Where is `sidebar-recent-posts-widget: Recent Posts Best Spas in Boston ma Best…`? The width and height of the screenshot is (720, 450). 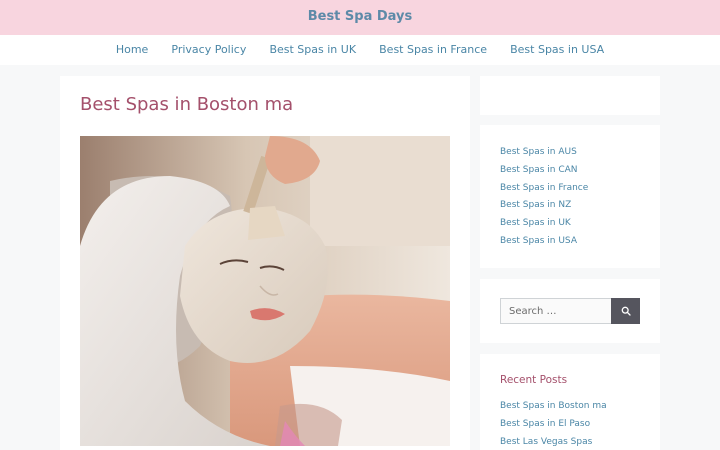
sidebar-recent-posts-widget: Recent Posts Best Spas in Boston ma Best… is located at coordinates (570, 402).